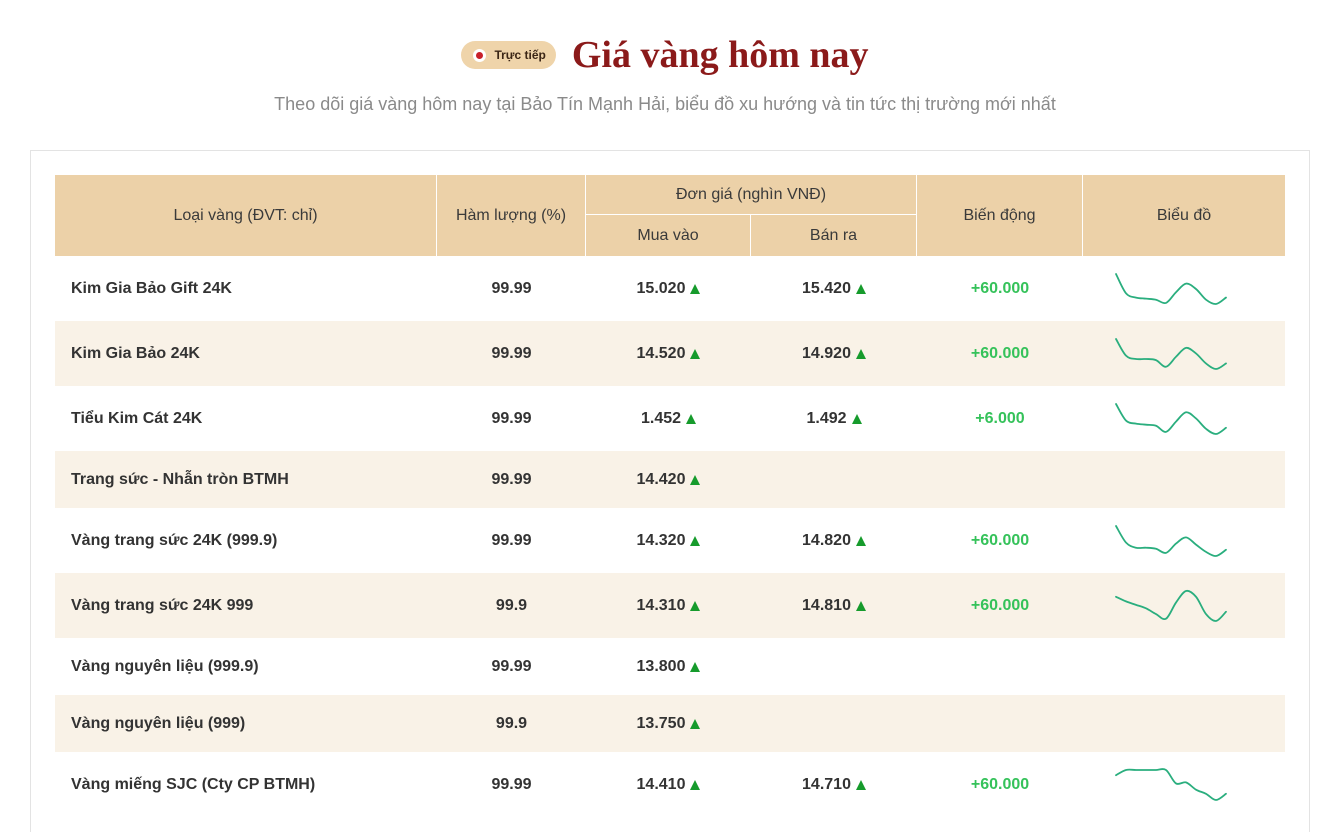  What do you see at coordinates (246, 353) in the screenshot?
I see `gold-type-cell: Kim Gia Bảo 24K` at bounding box center [246, 353].